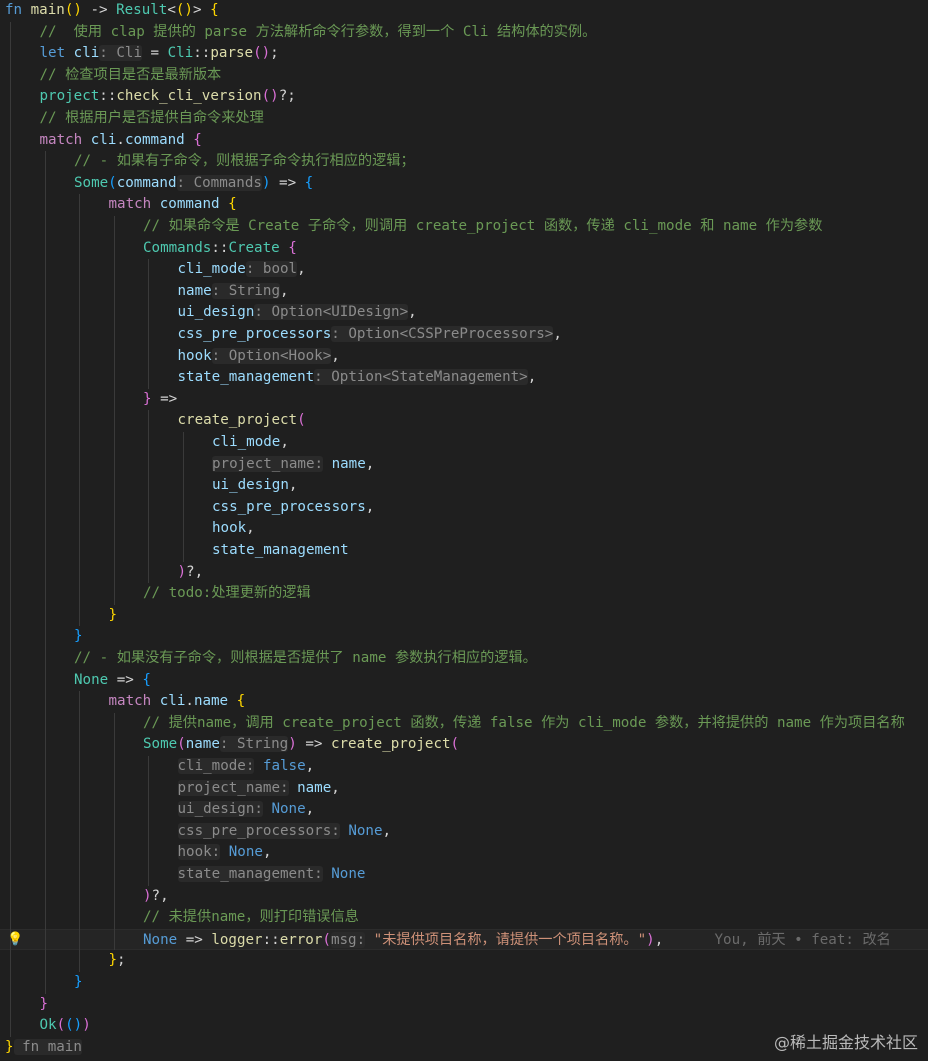 The image size is (928, 1061). What do you see at coordinates (348, 463) in the screenshot?
I see `code-token: name` at bounding box center [348, 463].